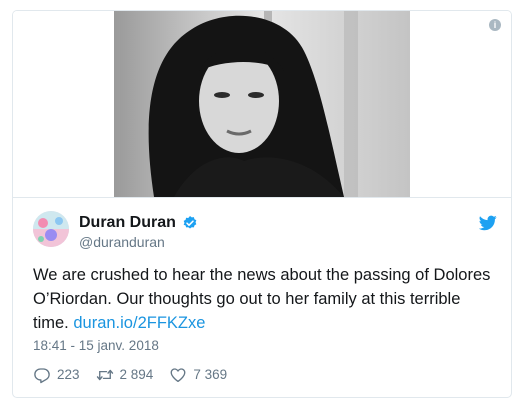 The width and height of the screenshot is (524, 408). I want to click on like-button: 7 369, so click(198, 375).